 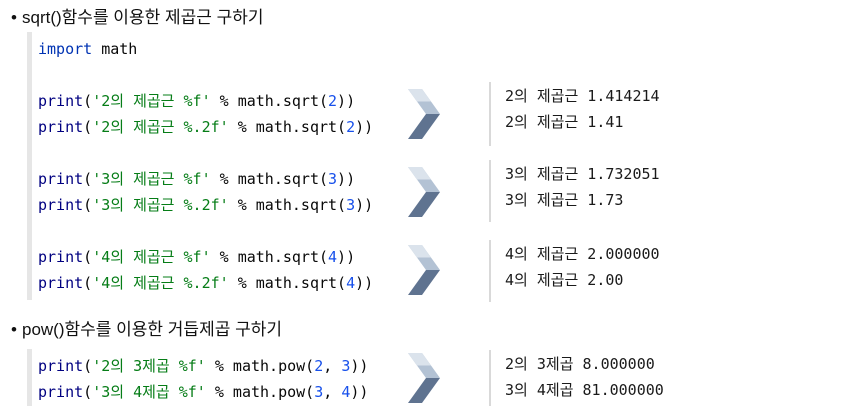 What do you see at coordinates (149, 366) in the screenshot?
I see `code-token: '2의 3제곱 %f'` at bounding box center [149, 366].